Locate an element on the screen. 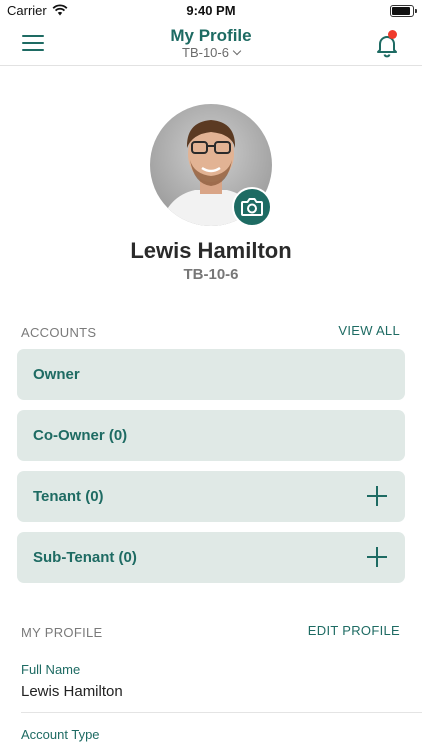  account-card-tenant: Tenant (0) is located at coordinates (211, 496).